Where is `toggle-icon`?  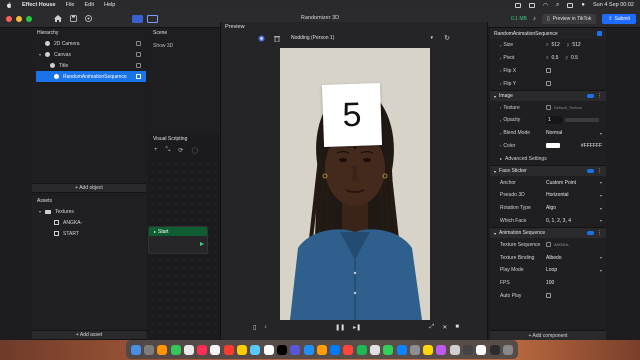
toggle-icon is located at coordinates (599, 33).